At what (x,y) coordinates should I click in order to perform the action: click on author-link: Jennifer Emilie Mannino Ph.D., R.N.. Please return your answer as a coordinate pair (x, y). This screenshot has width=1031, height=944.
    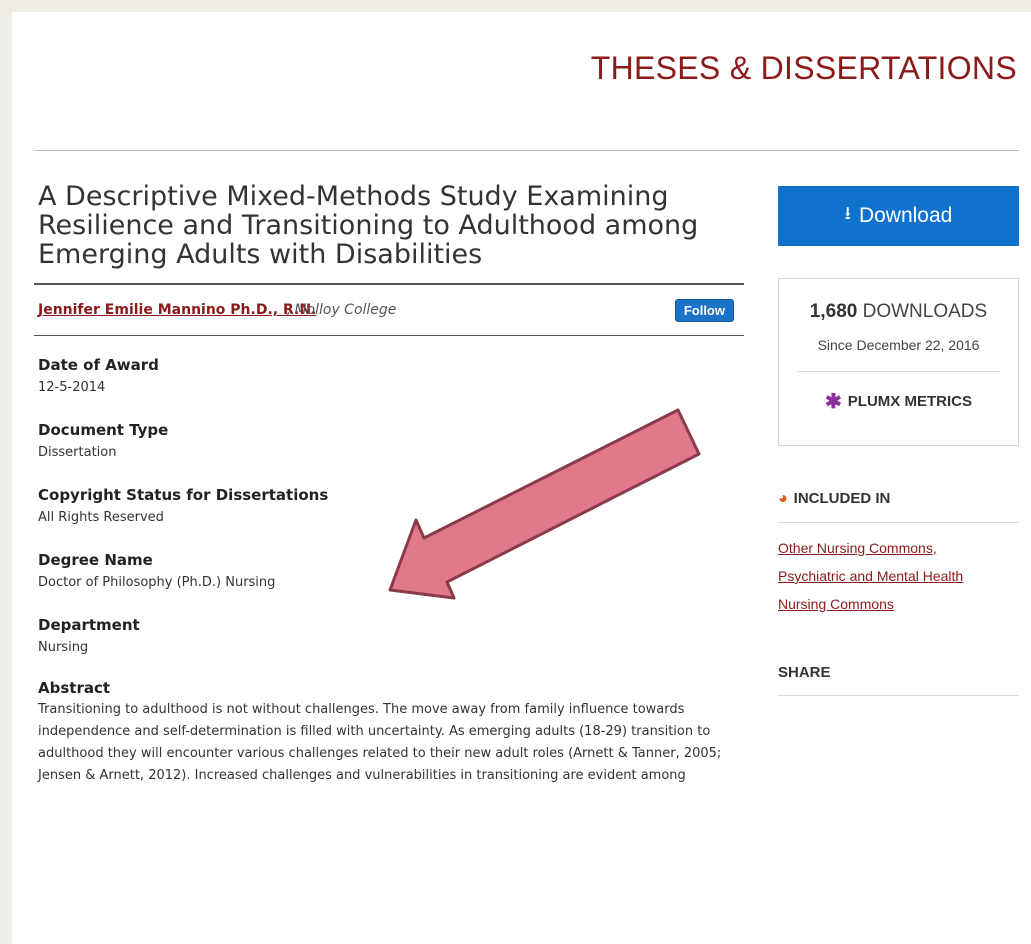
    Looking at the image, I should click on (177, 310).